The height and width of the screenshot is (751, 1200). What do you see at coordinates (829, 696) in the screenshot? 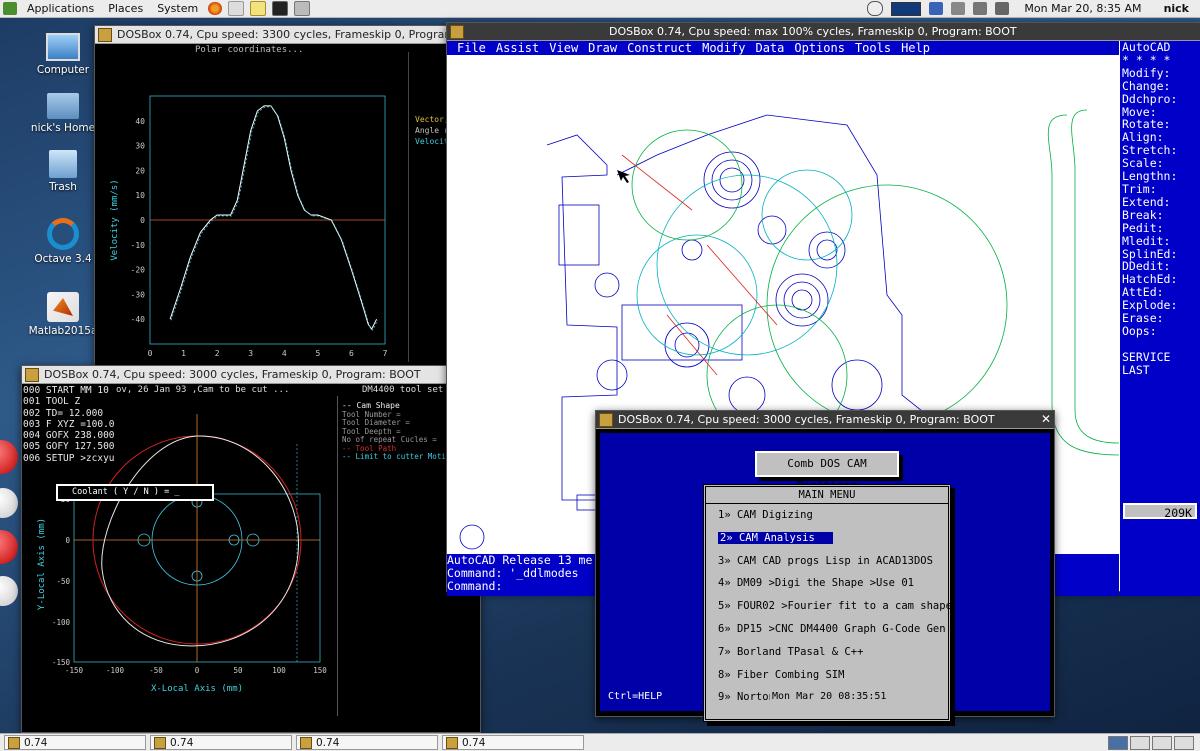
I see `dos-clock: Mon Mar 20 08:35:51` at bounding box center [829, 696].